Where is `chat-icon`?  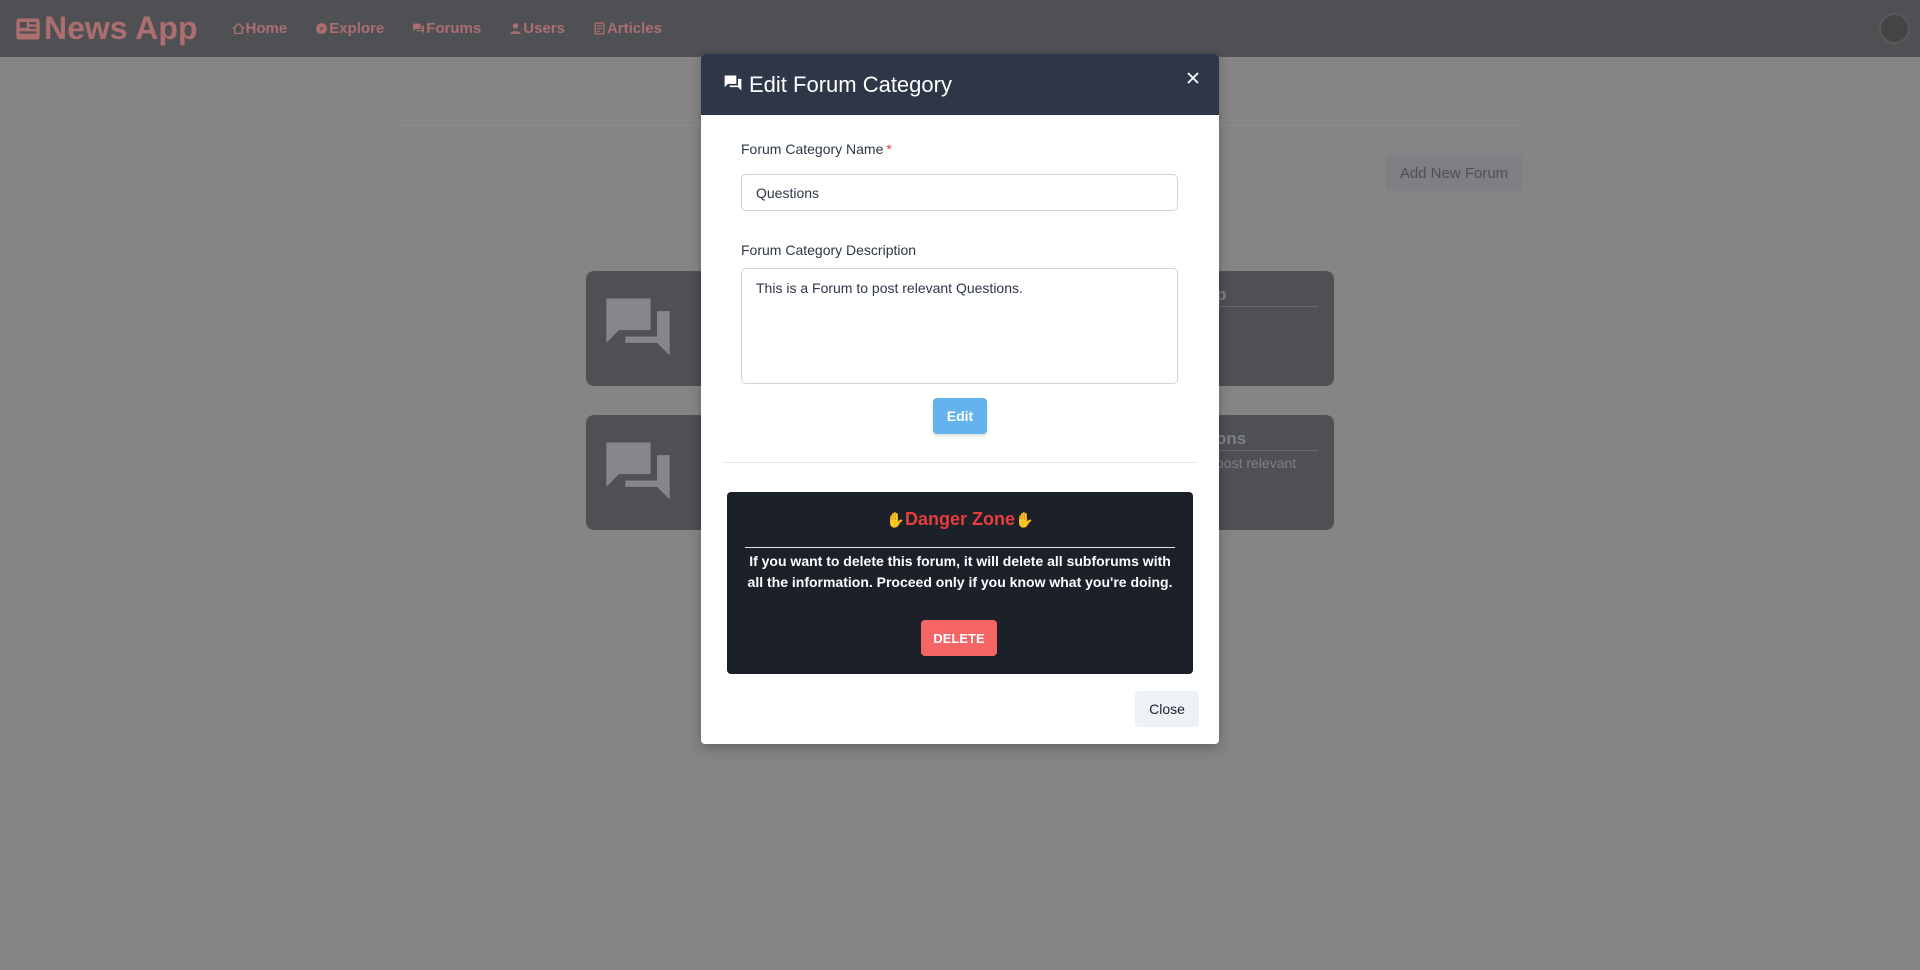
chat-icon is located at coordinates (733, 82).